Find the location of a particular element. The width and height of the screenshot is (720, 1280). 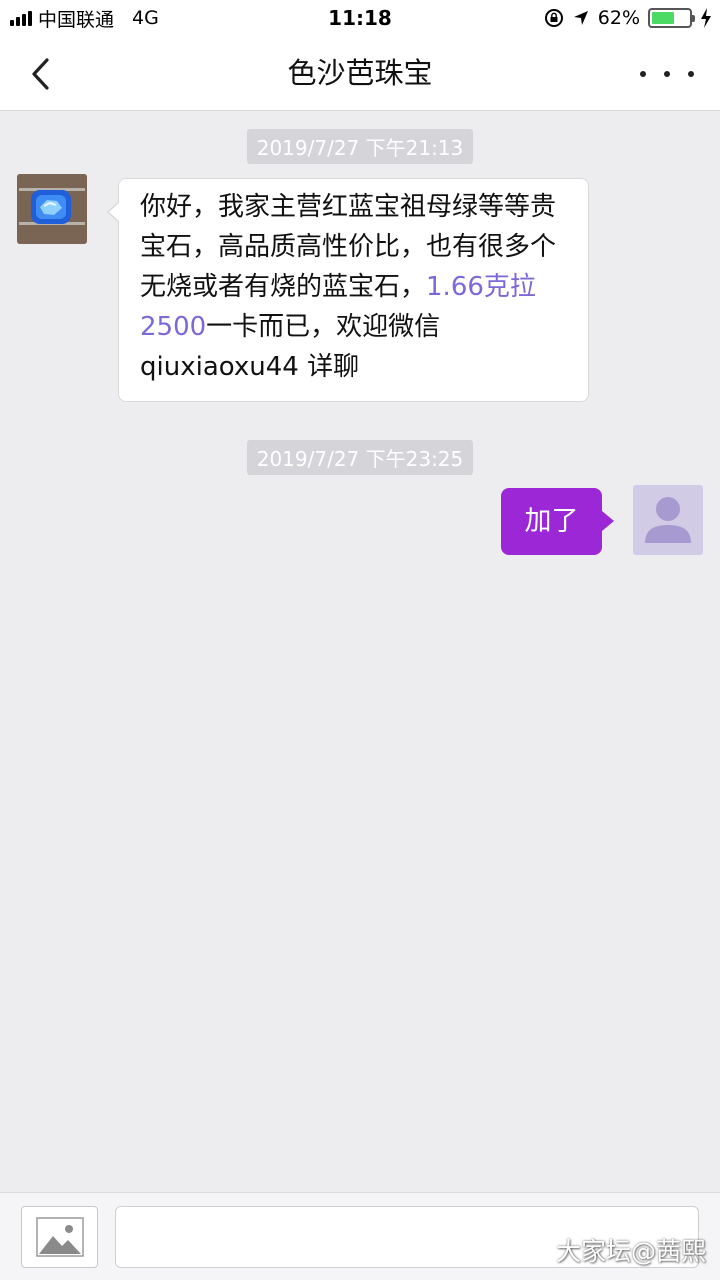

battery-percent: 62% is located at coordinates (618, 18).